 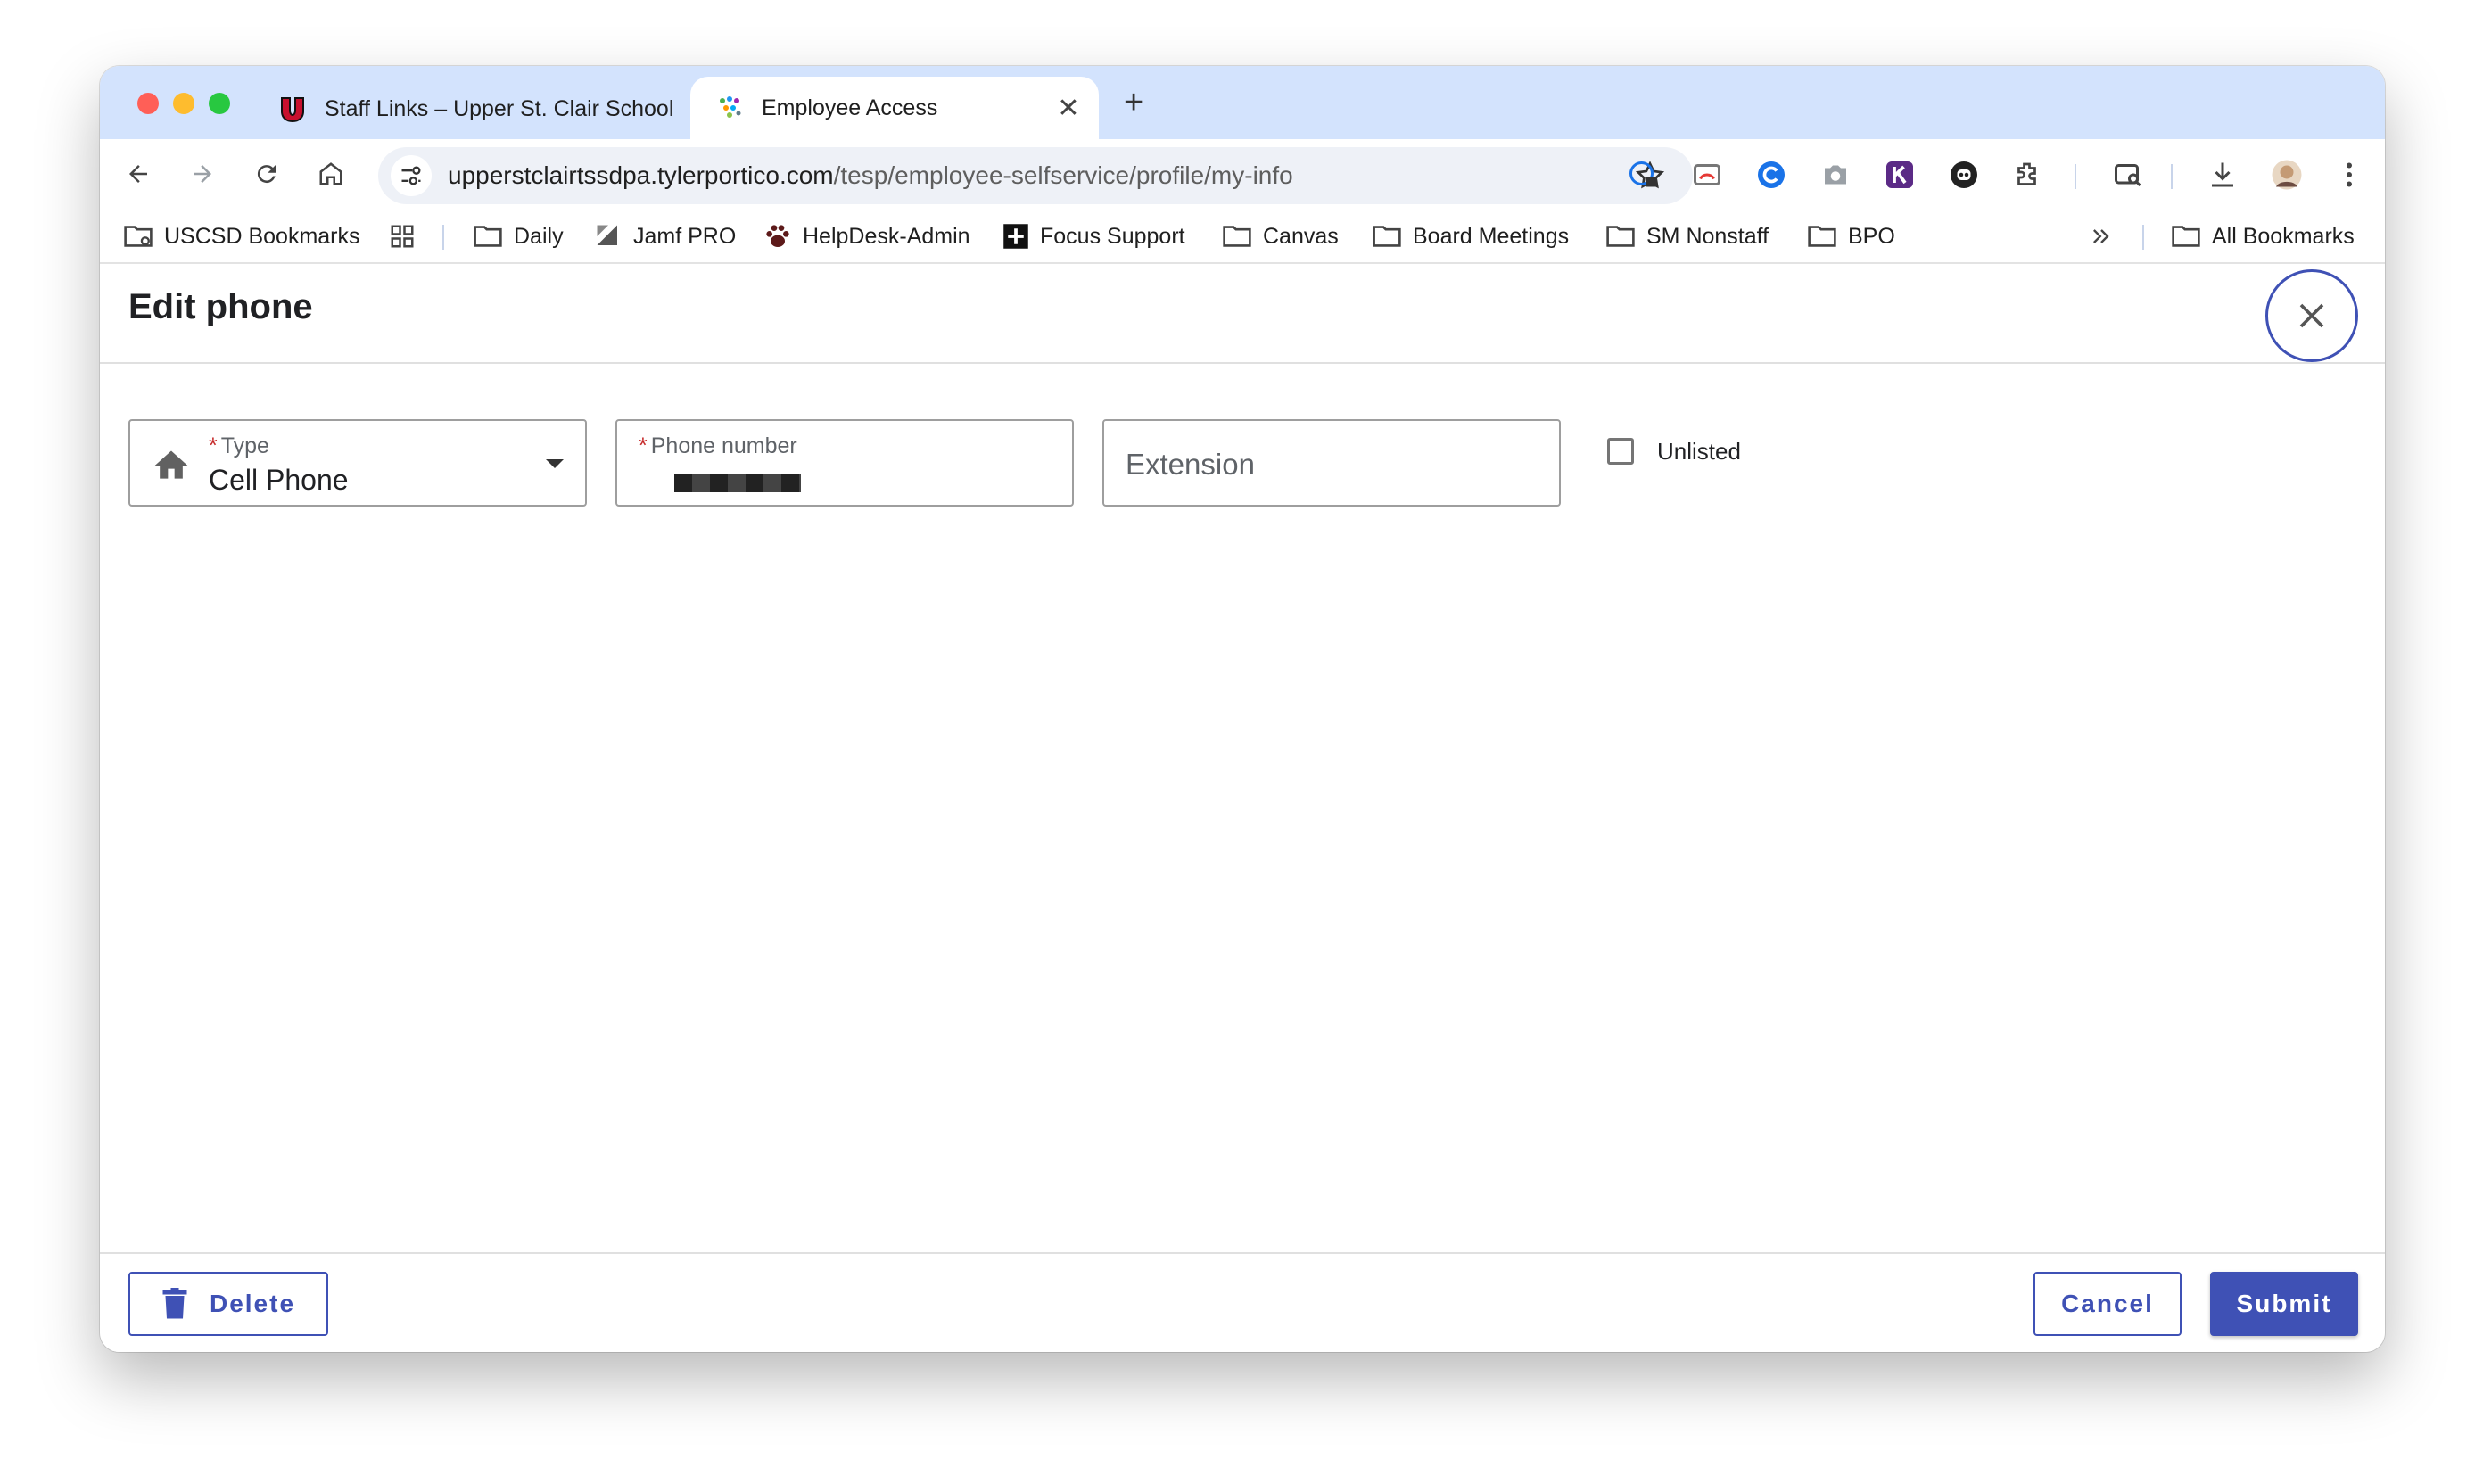 What do you see at coordinates (1872, 236) in the screenshot?
I see `bookmark-label: BPO` at bounding box center [1872, 236].